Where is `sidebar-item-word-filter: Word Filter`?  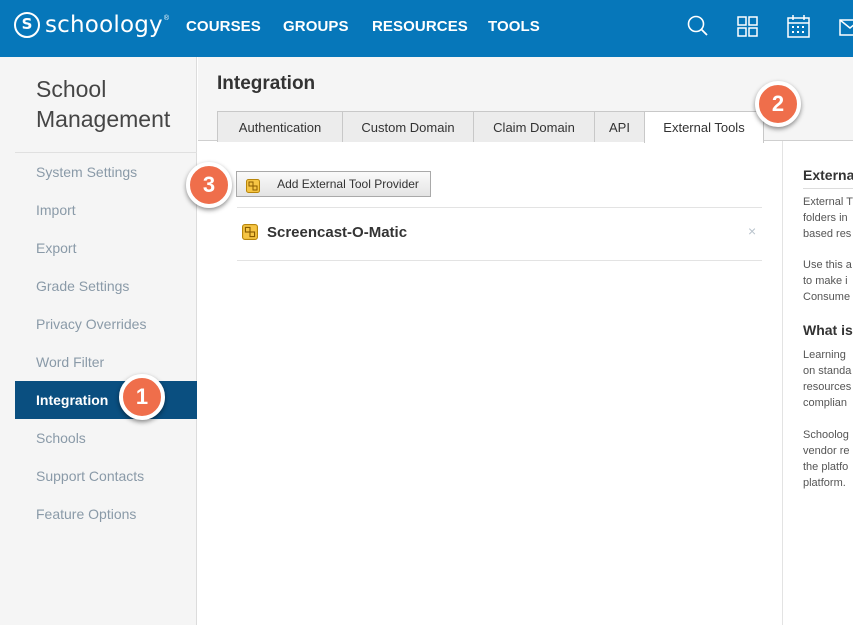 sidebar-item-word-filter: Word Filter is located at coordinates (106, 362).